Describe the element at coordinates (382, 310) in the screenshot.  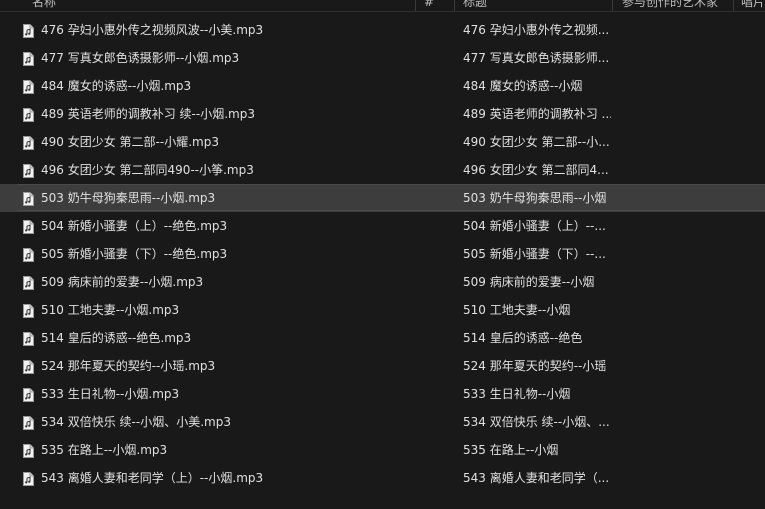
I see `file-row: 510 工地夫妻--小烟.mp3 510 工地夫妻--小烟` at that location.